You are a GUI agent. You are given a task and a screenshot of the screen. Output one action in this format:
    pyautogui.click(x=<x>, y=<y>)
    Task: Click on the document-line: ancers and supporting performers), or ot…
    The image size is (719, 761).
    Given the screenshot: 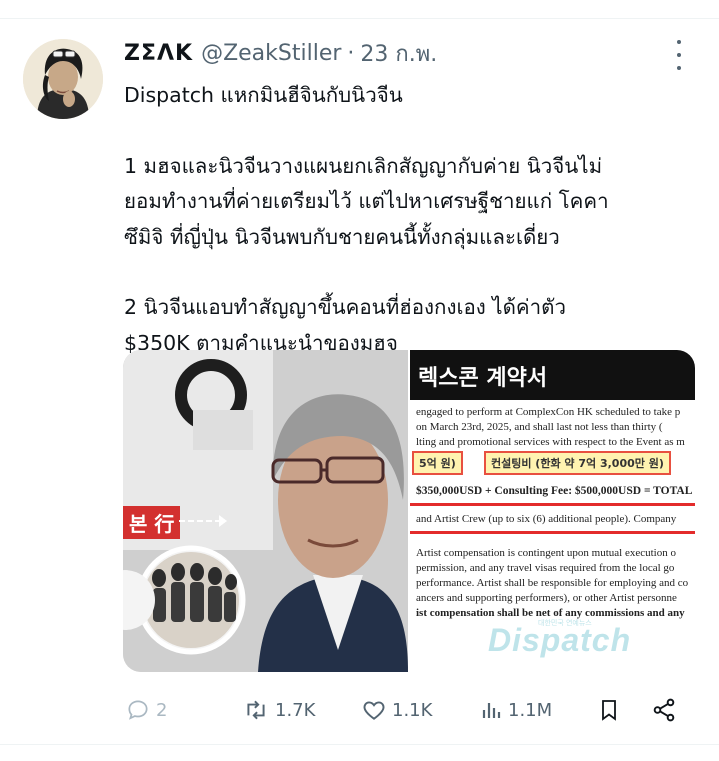 What is the action you would take?
    pyautogui.click(x=546, y=598)
    